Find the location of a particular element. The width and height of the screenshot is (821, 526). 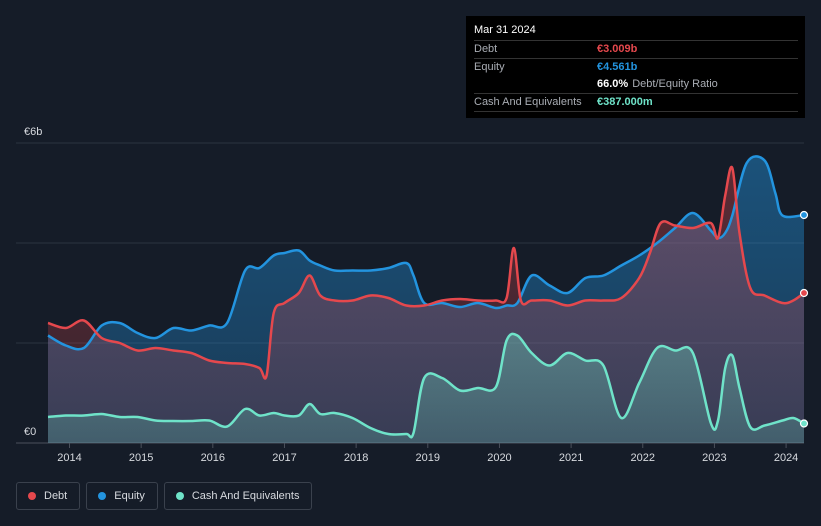

y-tick-bottom: €0 is located at coordinates (30, 432).